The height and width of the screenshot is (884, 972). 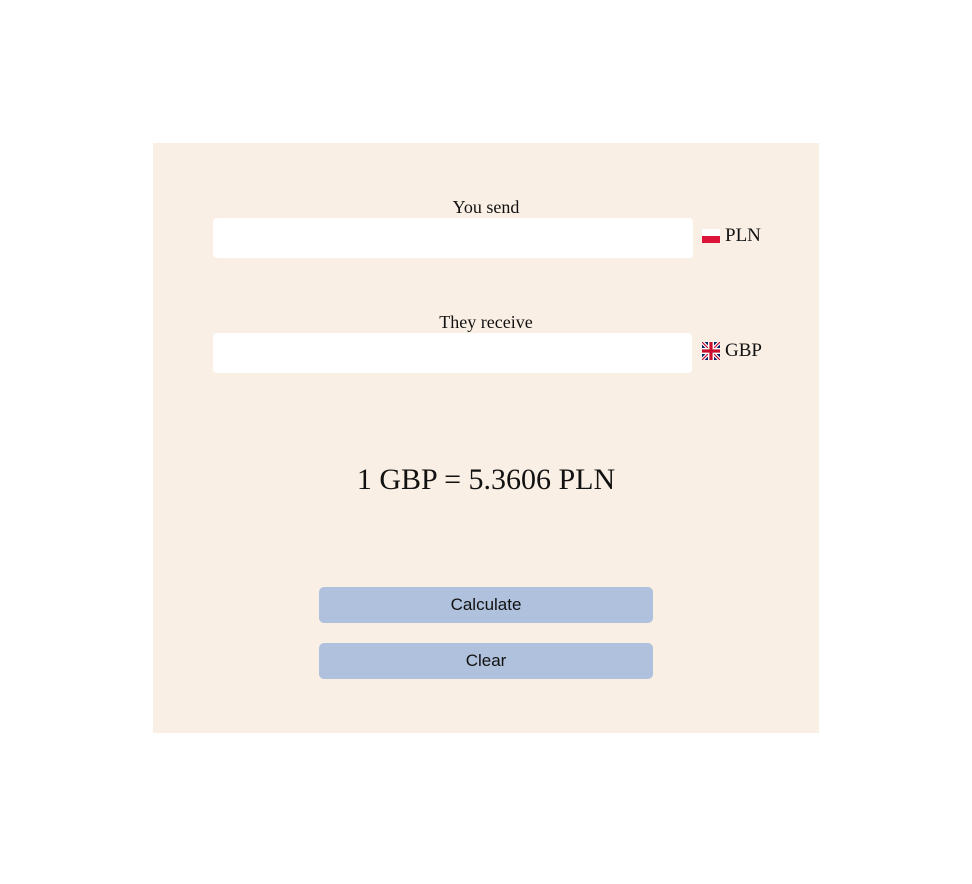 What do you see at coordinates (486, 605) in the screenshot?
I see `calculate-button: Calculate` at bounding box center [486, 605].